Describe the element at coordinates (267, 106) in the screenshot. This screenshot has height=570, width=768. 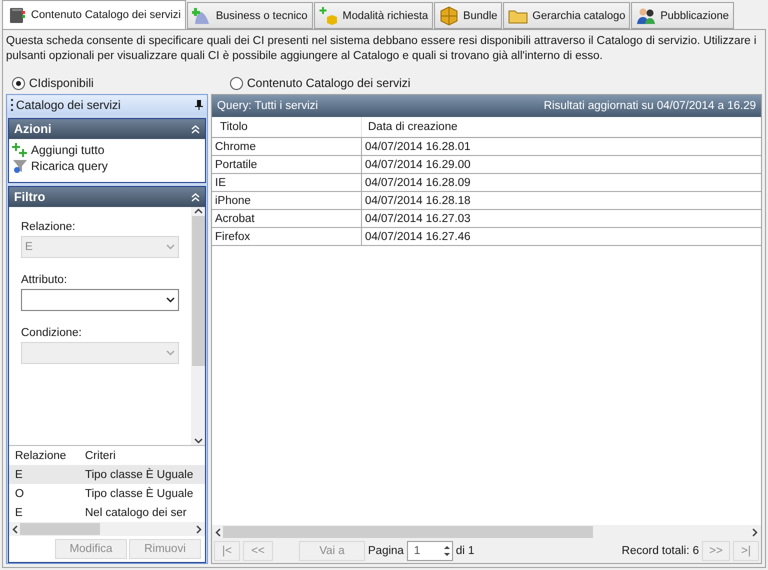
I see `query-title: Query: Tutti i servizi` at that location.